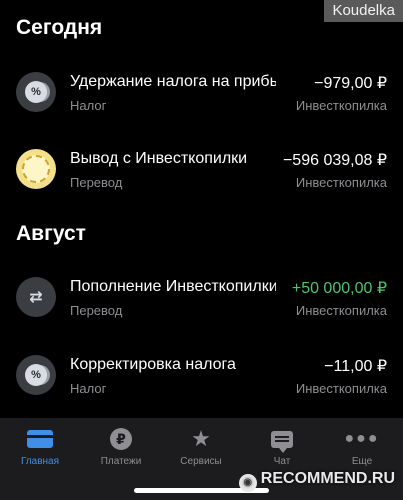 This screenshot has width=403, height=500. I want to click on transaction-amount: −11,00 ₽, so click(352, 366).